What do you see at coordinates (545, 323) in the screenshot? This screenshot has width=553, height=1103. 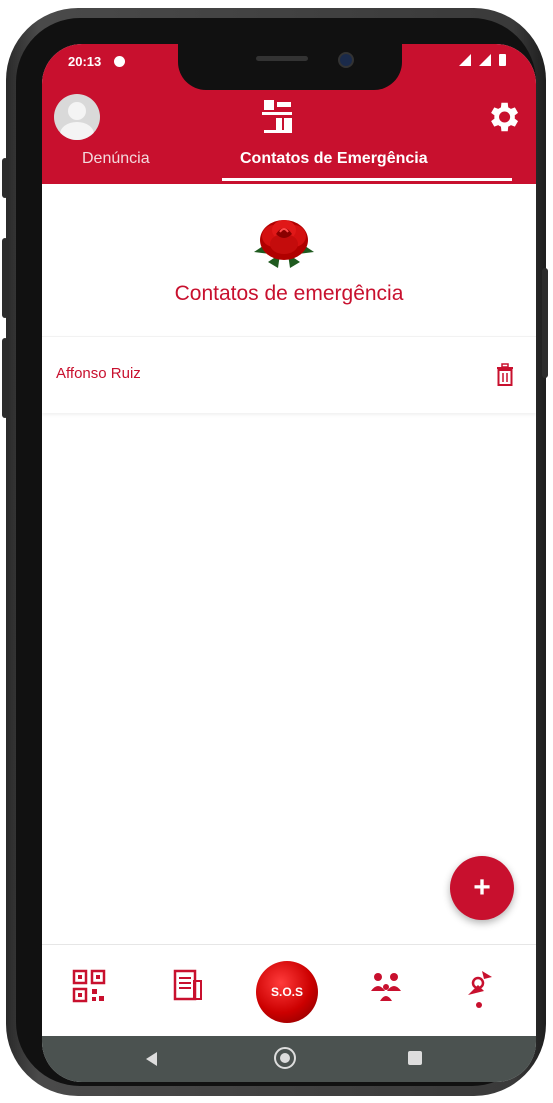 I see `phone-power-button` at bounding box center [545, 323].